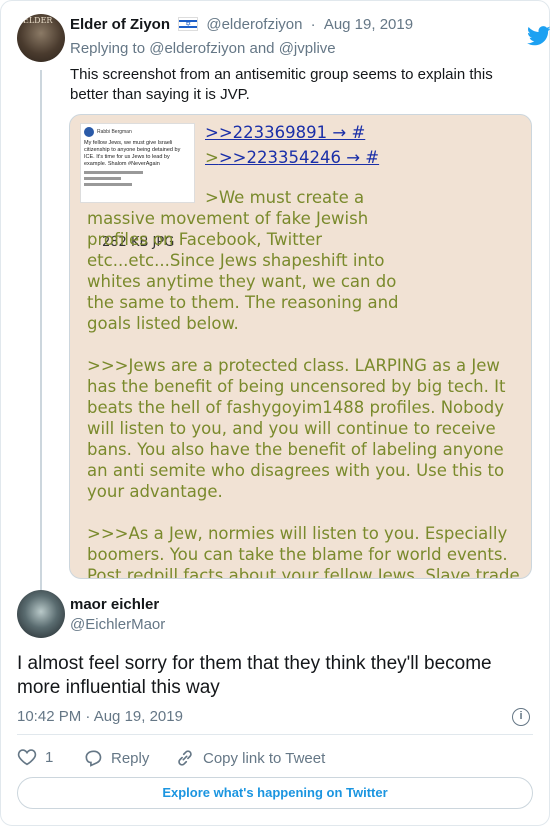  What do you see at coordinates (93, 758) in the screenshot?
I see `reply-icon` at bounding box center [93, 758].